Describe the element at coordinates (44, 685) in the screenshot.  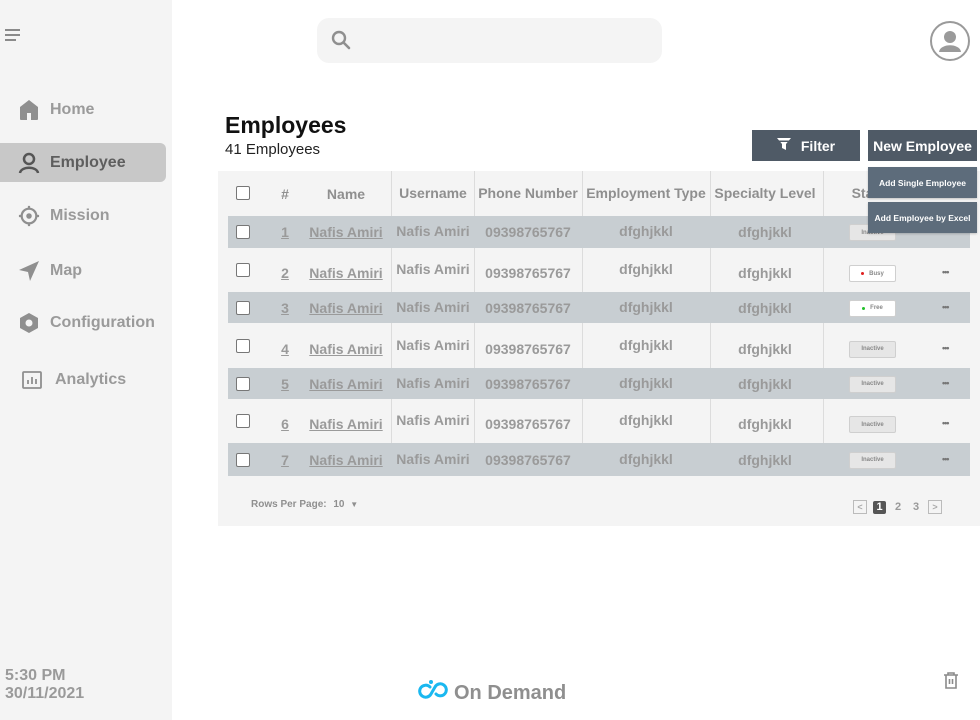
I see `clock: 5:30 PM 30/11/2021` at that location.